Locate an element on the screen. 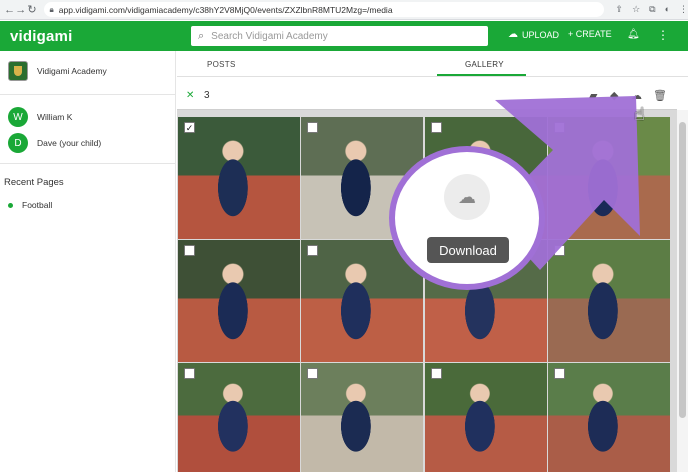  cloud-download-icon: ☁ is located at coordinates (467, 197).